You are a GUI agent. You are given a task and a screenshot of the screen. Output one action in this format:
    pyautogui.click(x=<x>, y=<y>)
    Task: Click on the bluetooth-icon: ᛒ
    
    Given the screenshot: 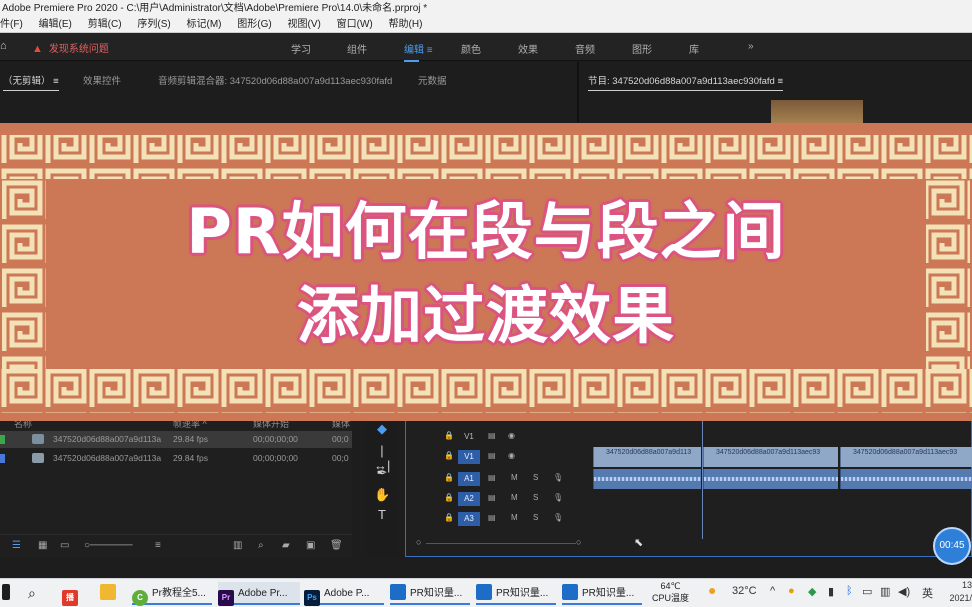 What is the action you would take?
    pyautogui.click(x=849, y=591)
    